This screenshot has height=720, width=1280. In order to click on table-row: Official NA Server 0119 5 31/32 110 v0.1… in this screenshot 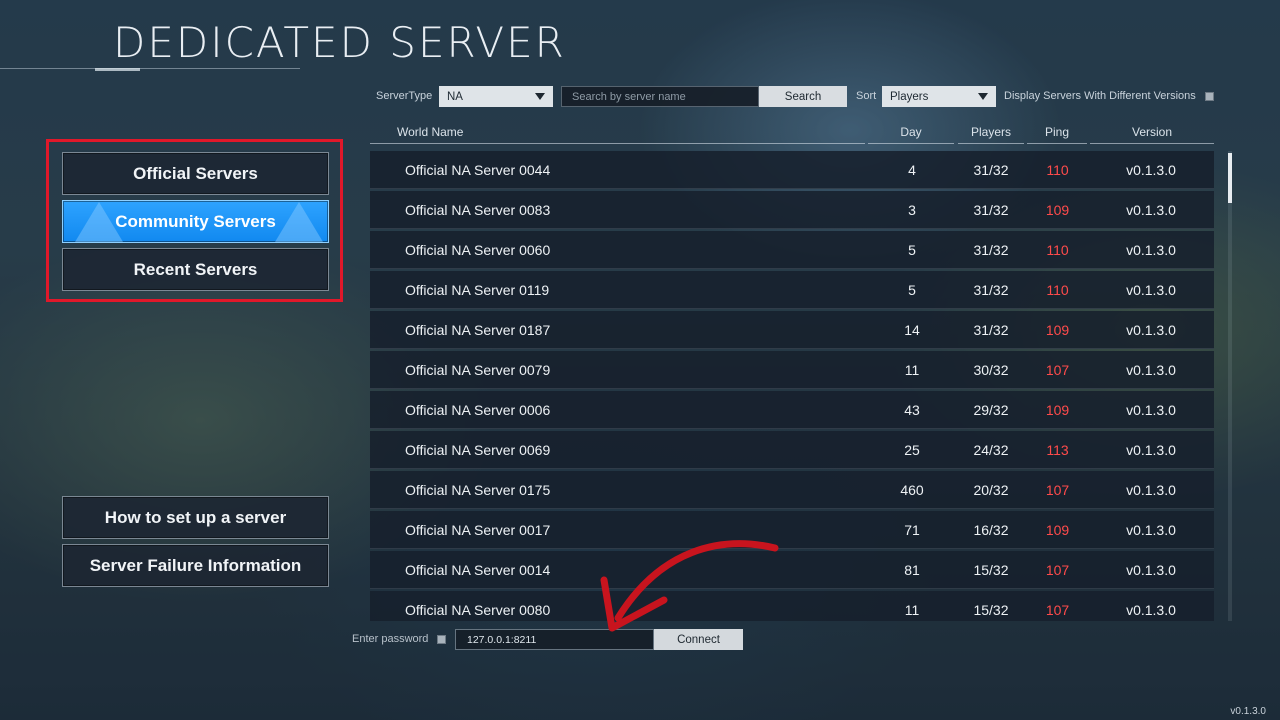, I will do `click(792, 290)`.